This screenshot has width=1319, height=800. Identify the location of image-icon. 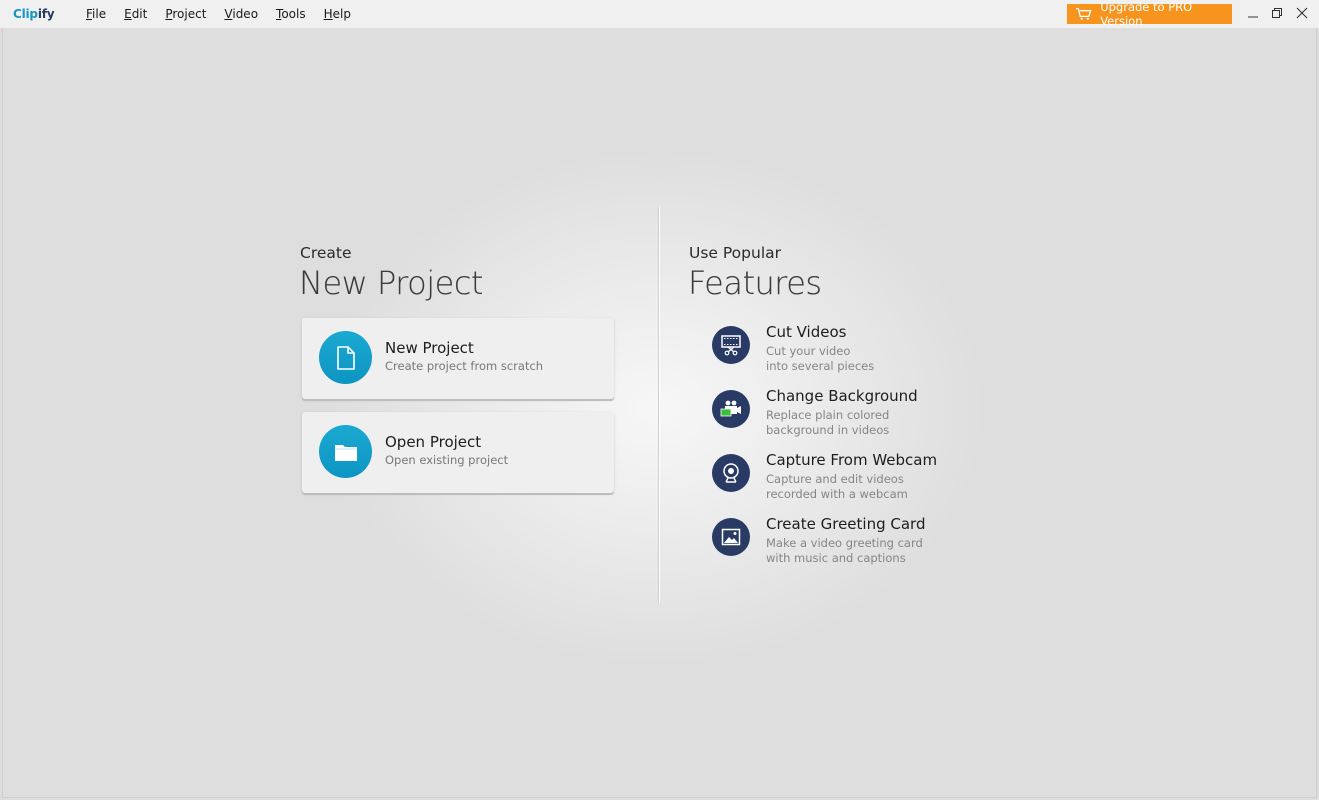
(731, 537).